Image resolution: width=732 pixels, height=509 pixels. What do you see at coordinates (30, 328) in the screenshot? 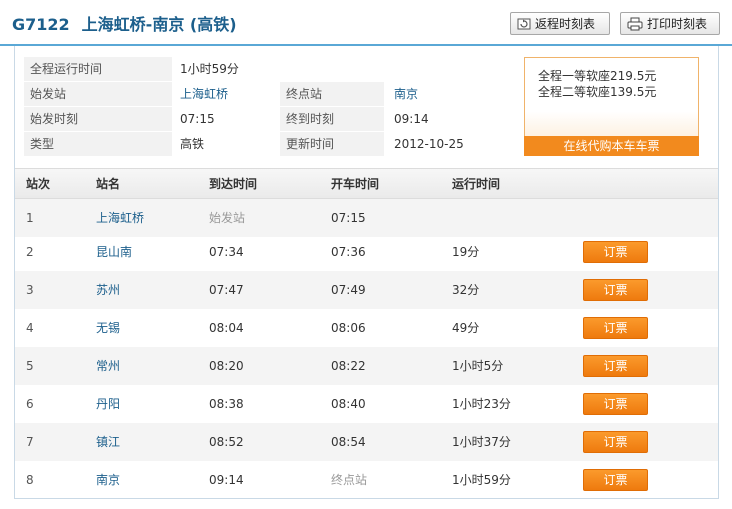
I see `station-no: 4` at bounding box center [30, 328].